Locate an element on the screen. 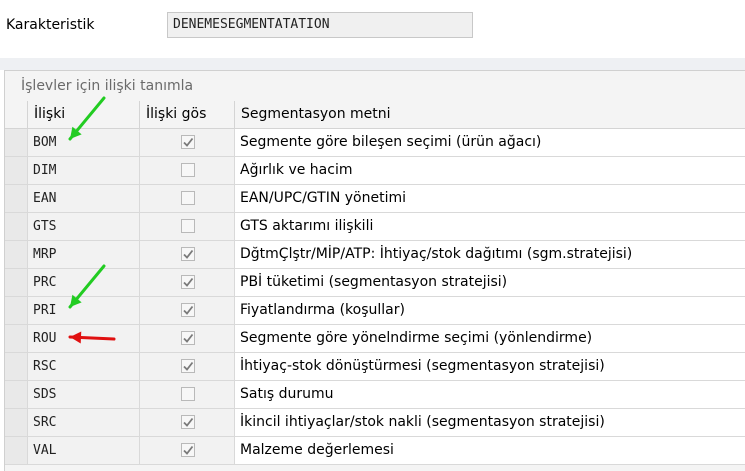 This screenshot has width=745, height=471. table-row: VAL Malzeme değerlemesi is located at coordinates (375, 451).